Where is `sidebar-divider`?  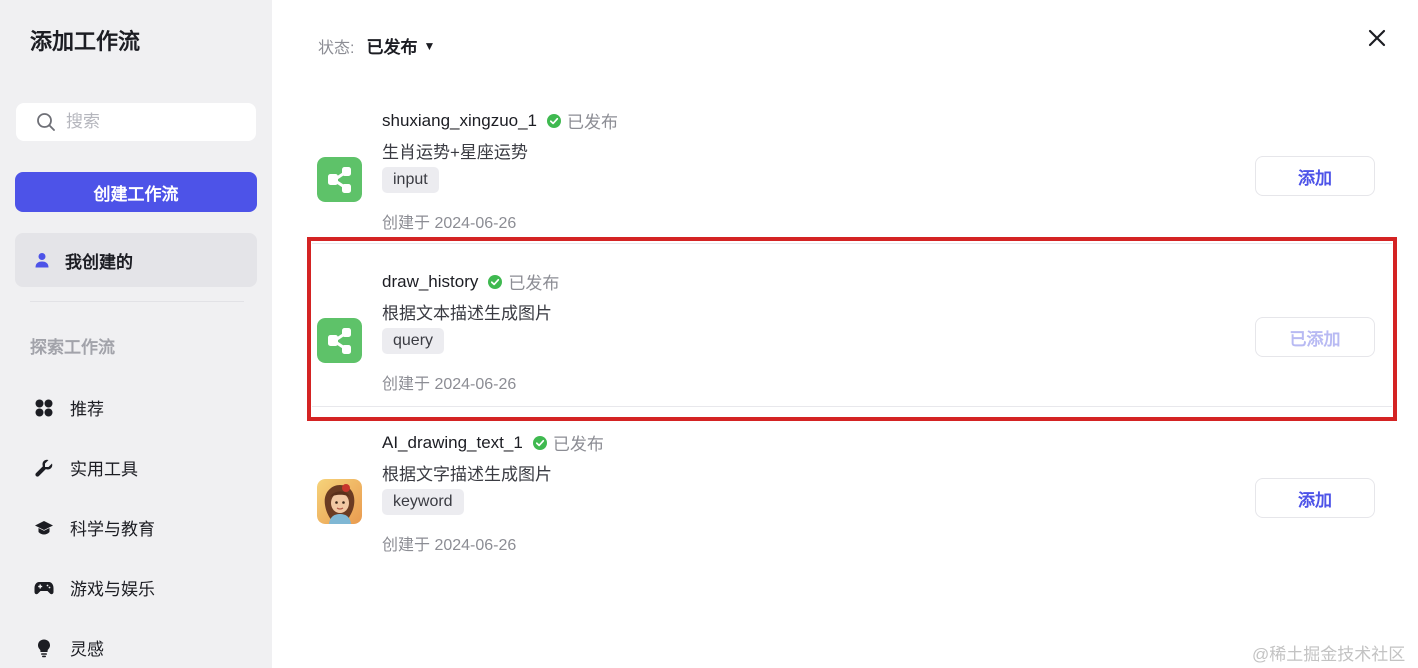 sidebar-divider is located at coordinates (137, 301).